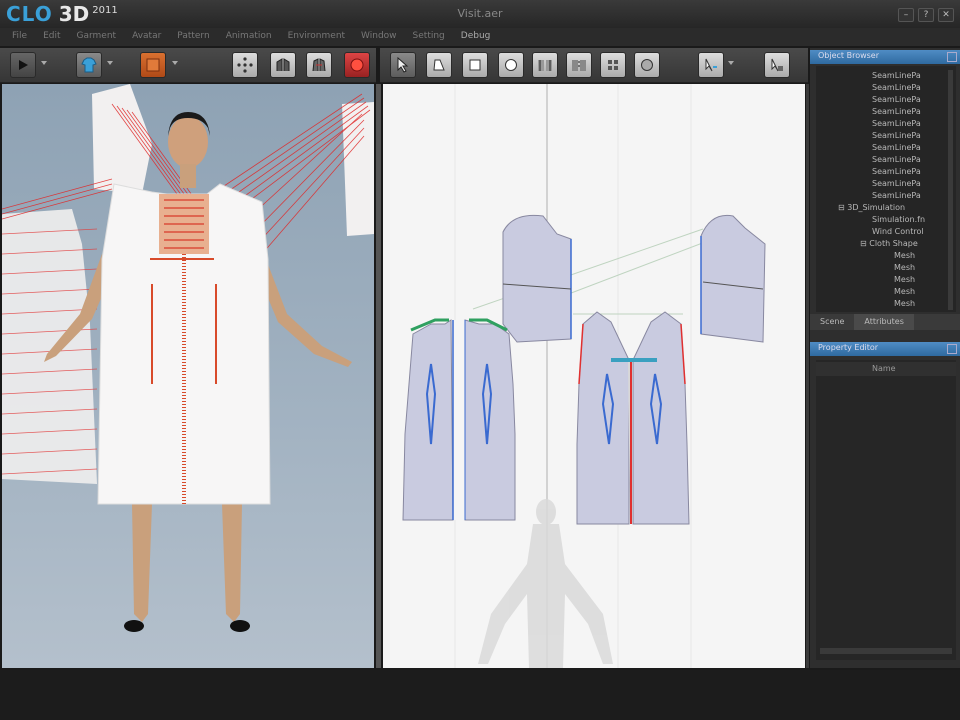 This screenshot has height=720, width=960. Describe the element at coordinates (848, 347) in the screenshot. I see `property-editor-title: Property Editor` at that location.